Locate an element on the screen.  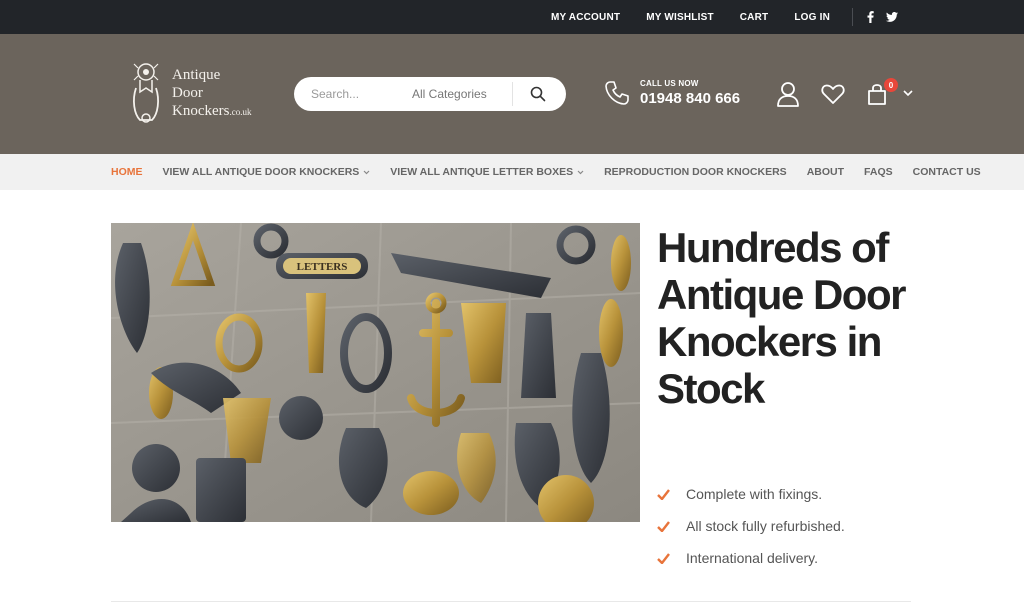
my-wishlist-link: MY WISHLIST is located at coordinates (680, 17).